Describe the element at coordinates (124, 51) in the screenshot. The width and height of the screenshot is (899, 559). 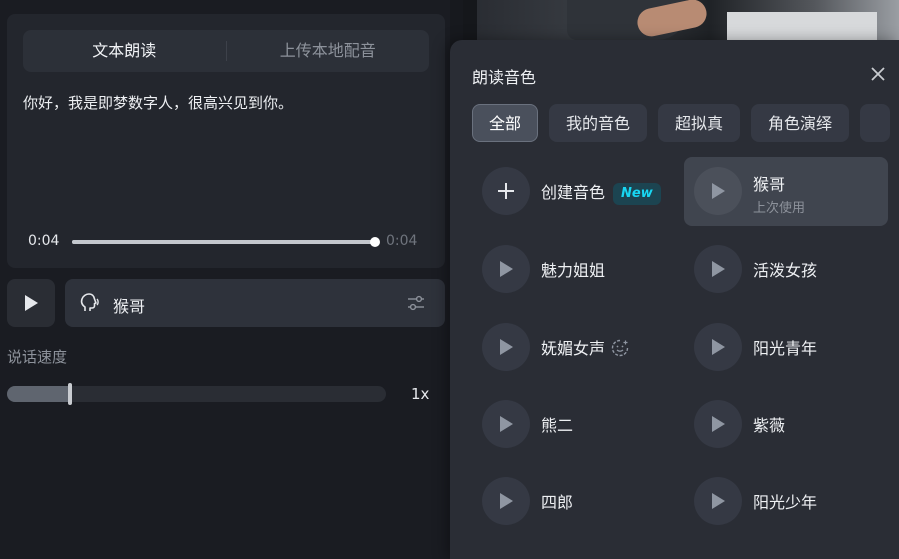
I see `tab-text-reading: 文本朗读` at that location.